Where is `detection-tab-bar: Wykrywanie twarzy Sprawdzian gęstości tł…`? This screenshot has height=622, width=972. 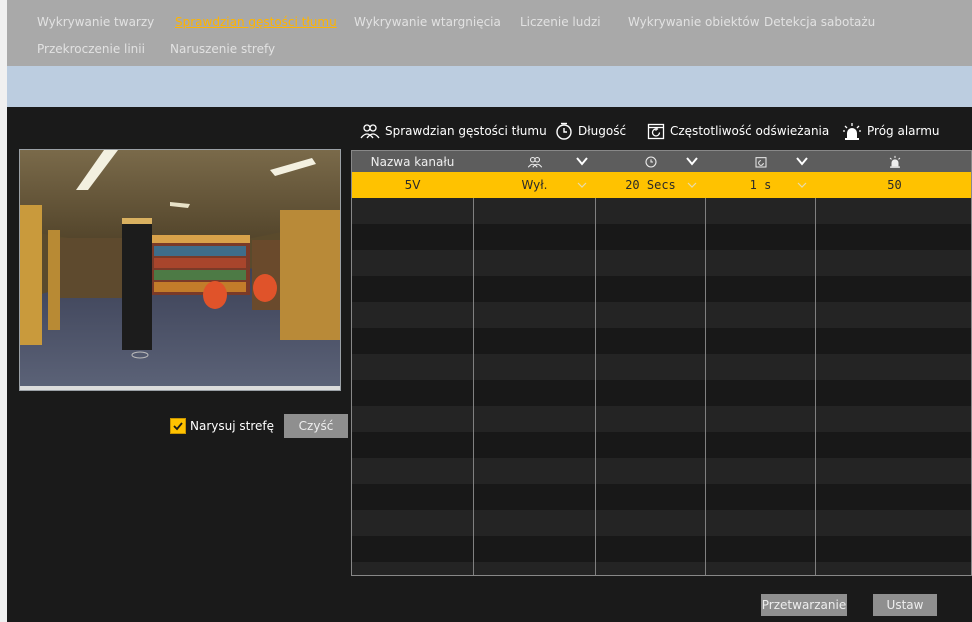 detection-tab-bar: Wykrywanie twarzy Sprawdzian gęstości tł… is located at coordinates (489, 33).